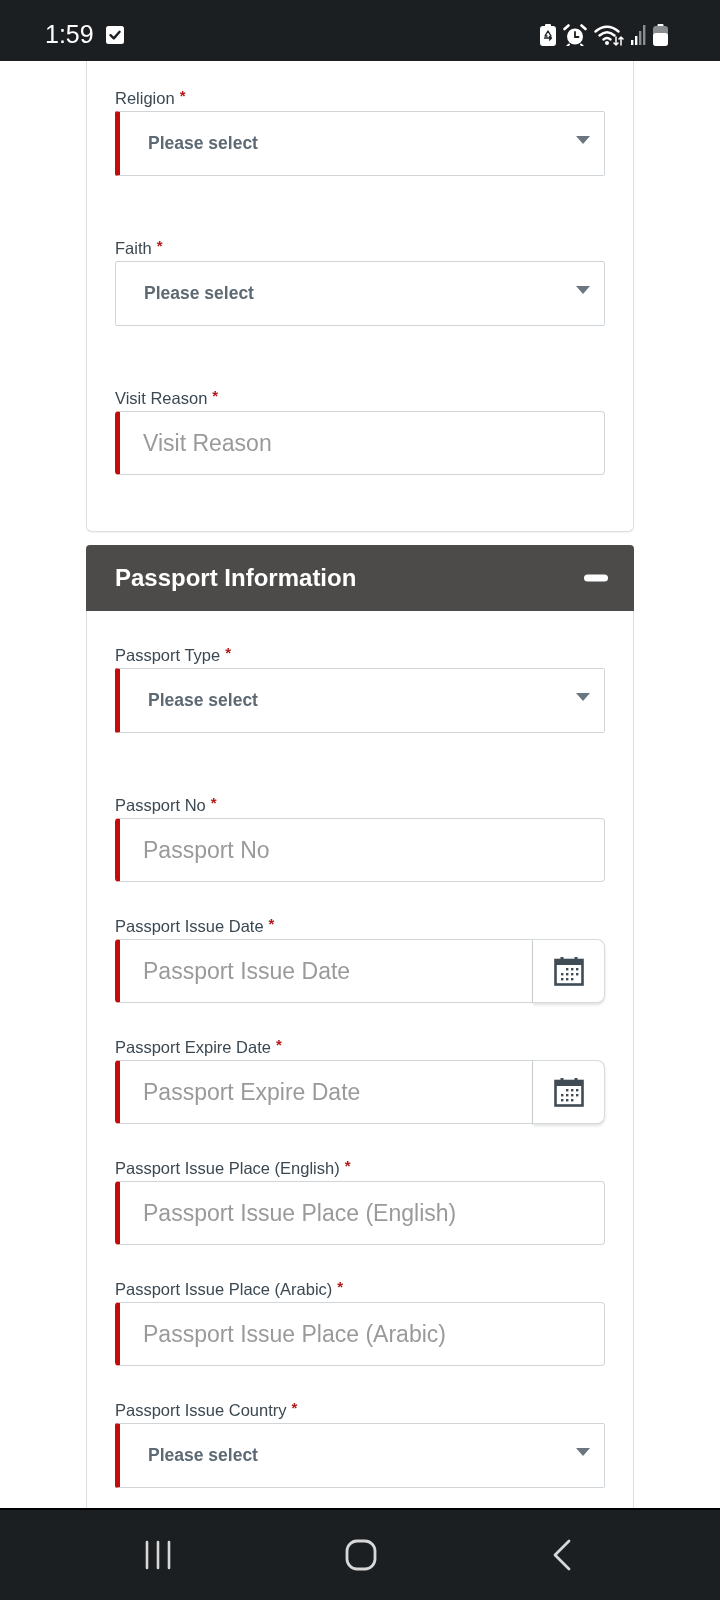 The image size is (720, 1600). I want to click on field-label: Passport Issue Place (Arabic), so click(224, 1289).